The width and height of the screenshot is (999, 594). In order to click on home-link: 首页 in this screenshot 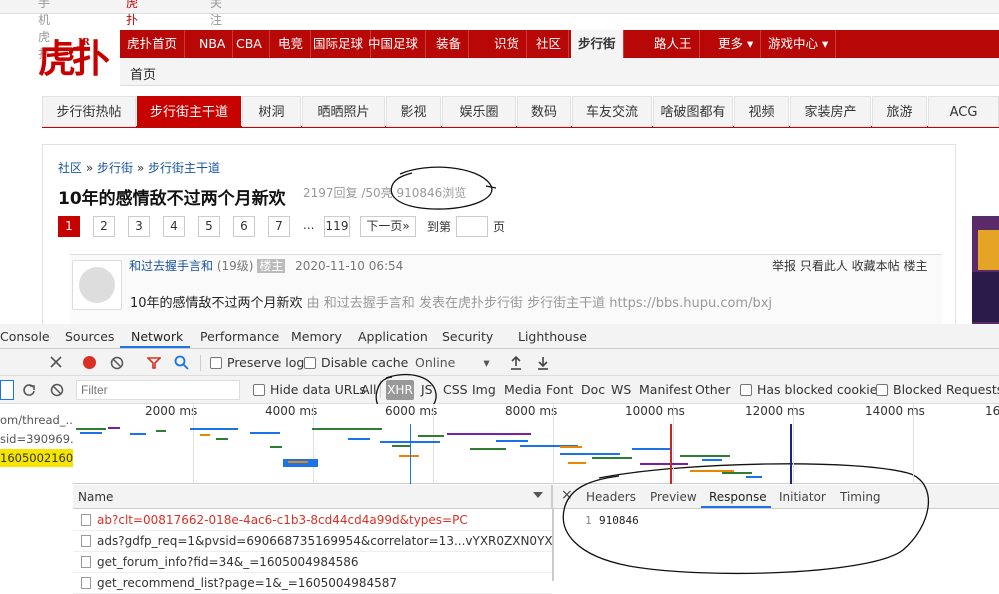, I will do `click(143, 73)`.